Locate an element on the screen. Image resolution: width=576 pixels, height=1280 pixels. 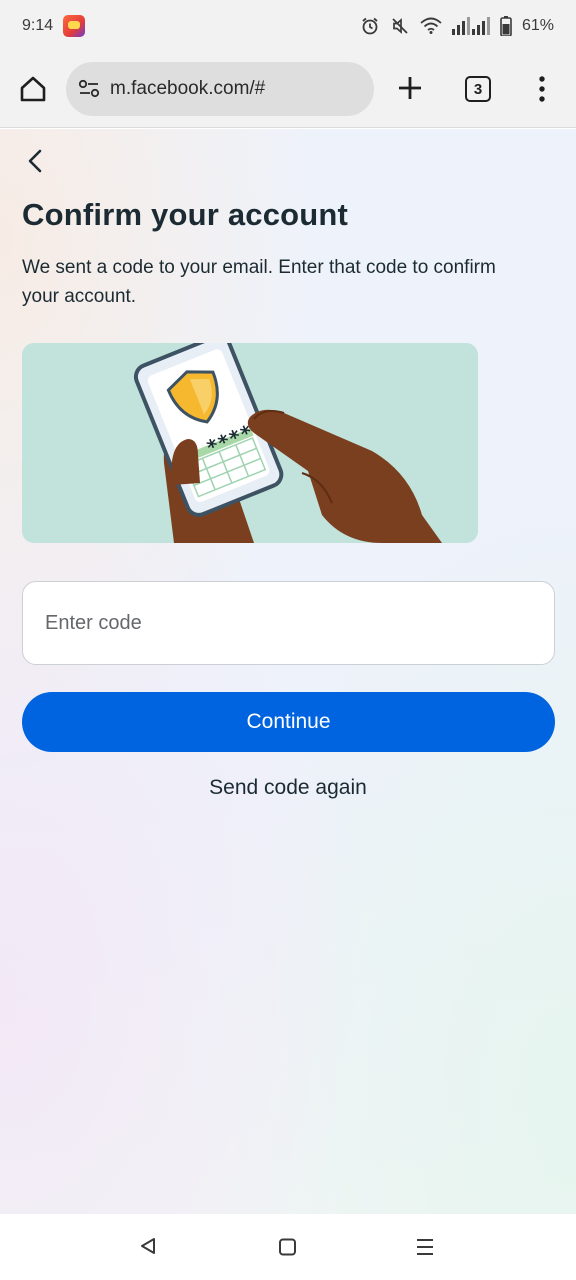
url-bar: m.facebook.com/# is located at coordinates (220, 89).